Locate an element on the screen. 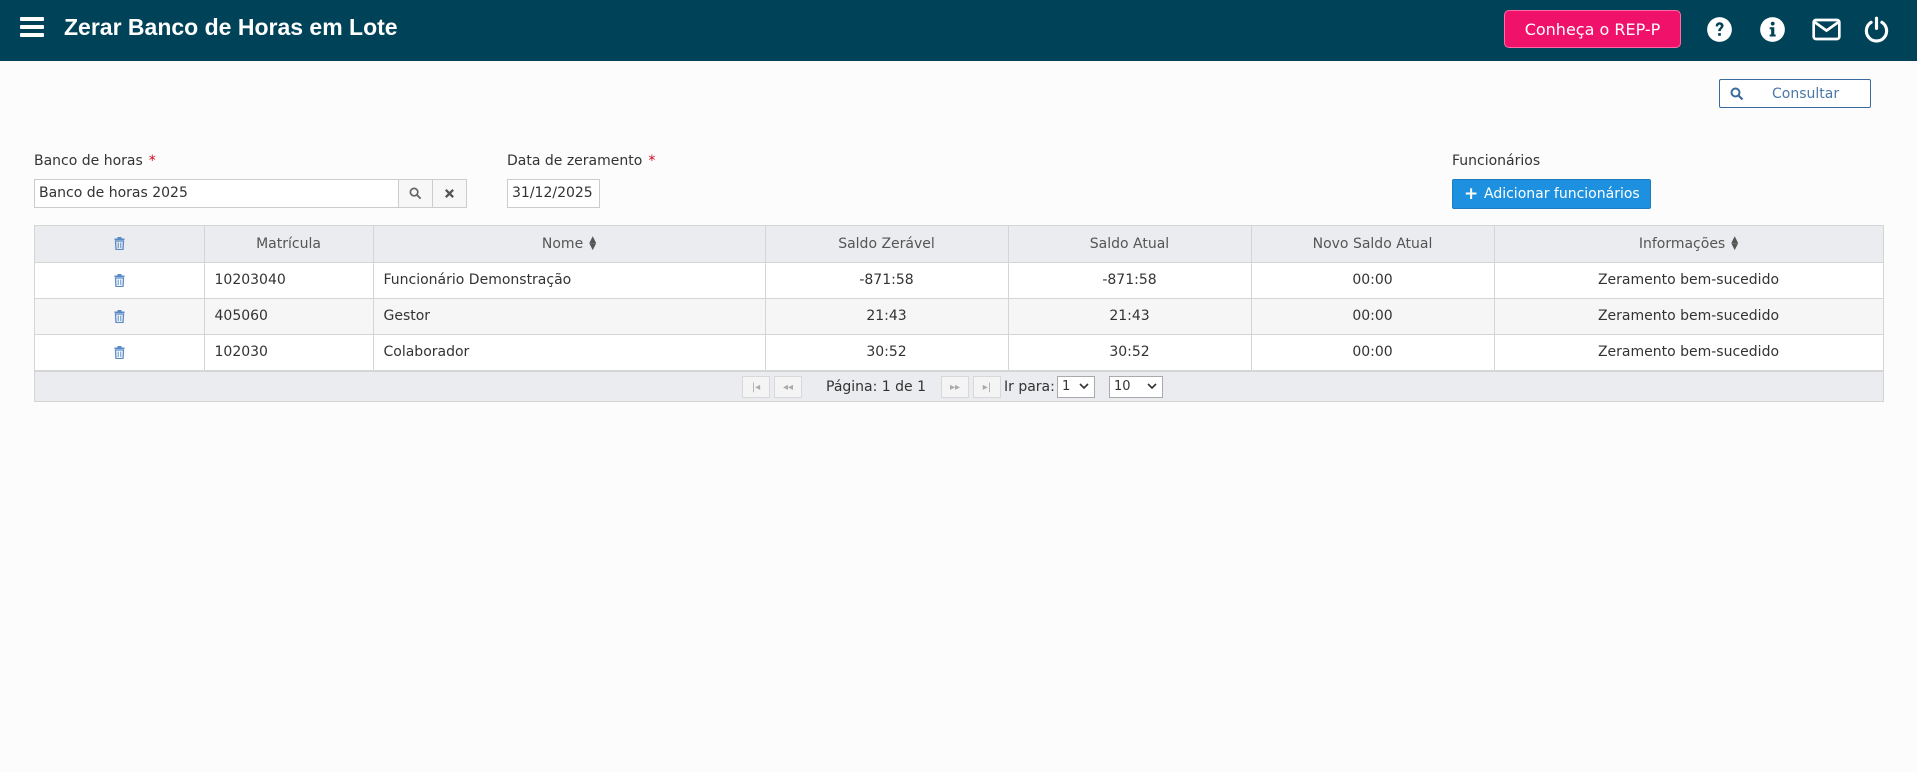 Image resolution: width=1917 pixels, height=772 pixels. cell-saldo-zeravel: -871:58 is located at coordinates (887, 280).